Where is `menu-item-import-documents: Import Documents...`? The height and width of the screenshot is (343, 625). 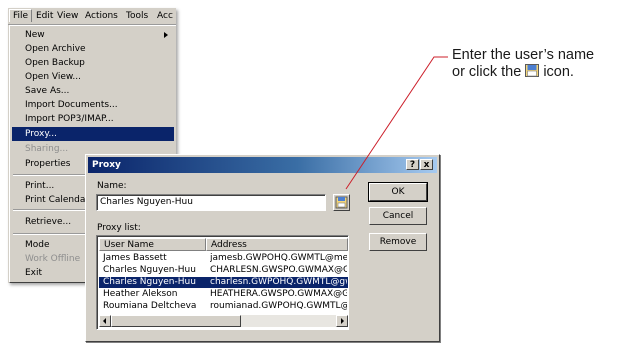 menu-item-import-documents: Import Documents... is located at coordinates (93, 105).